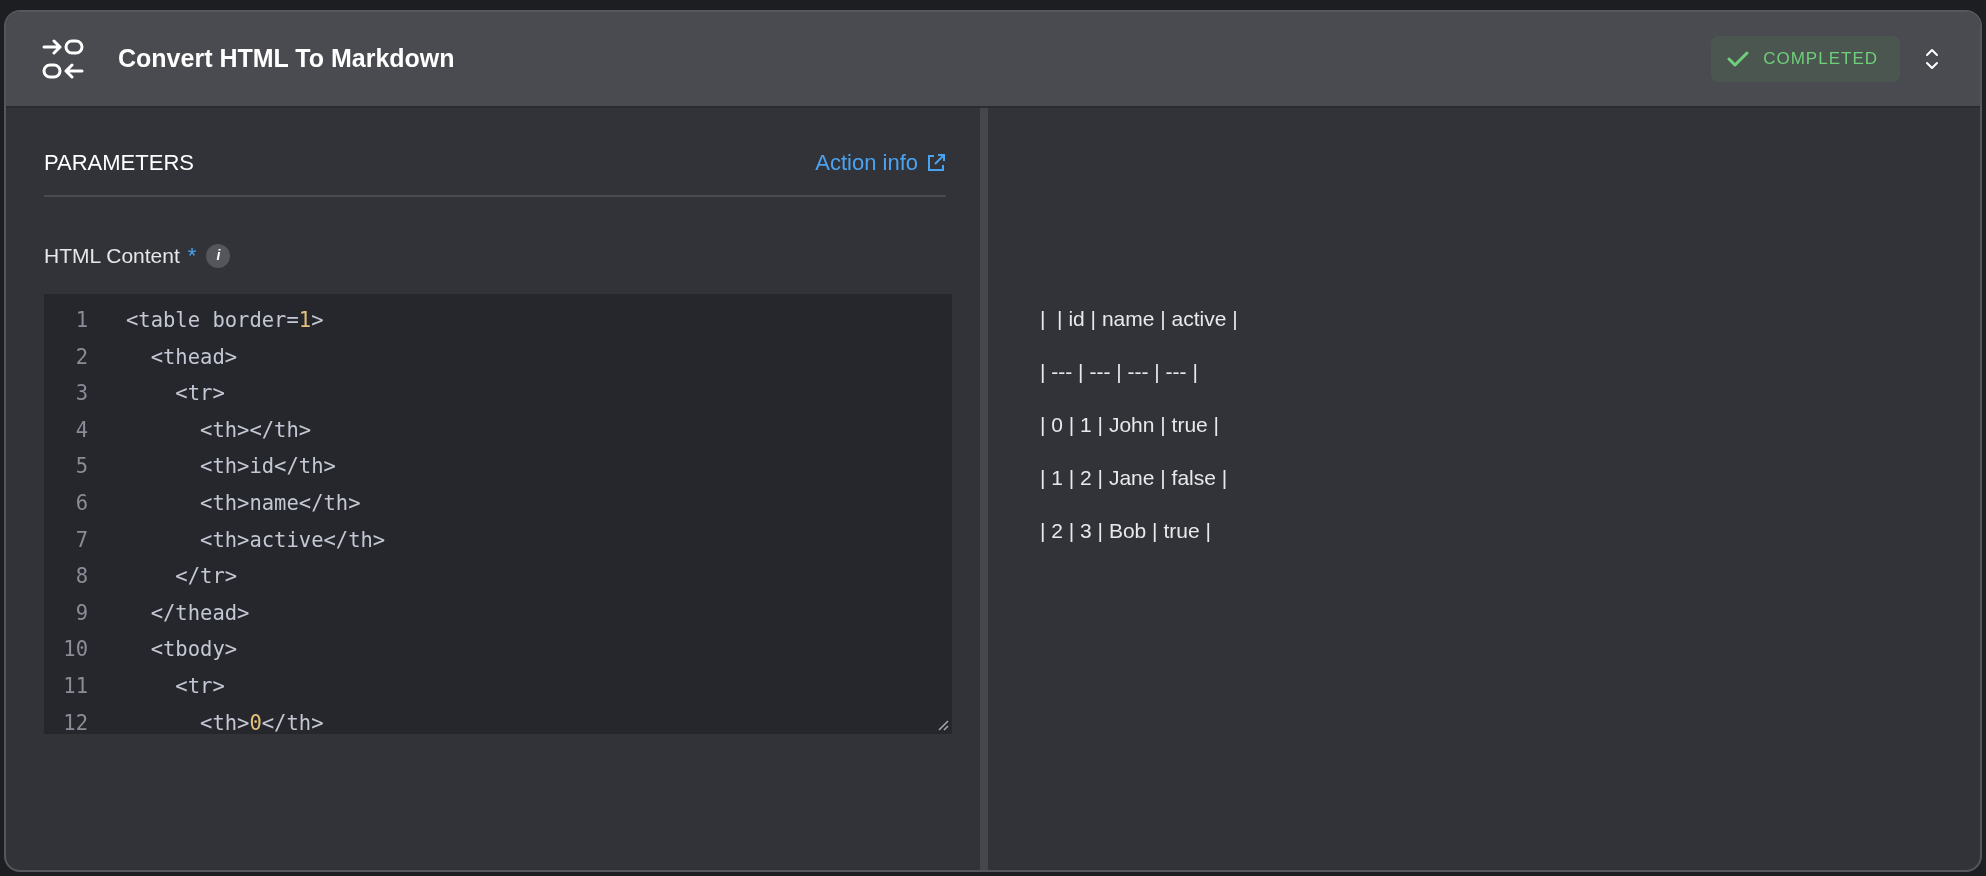 The height and width of the screenshot is (876, 1986). I want to click on line-number: 9, so click(81, 613).